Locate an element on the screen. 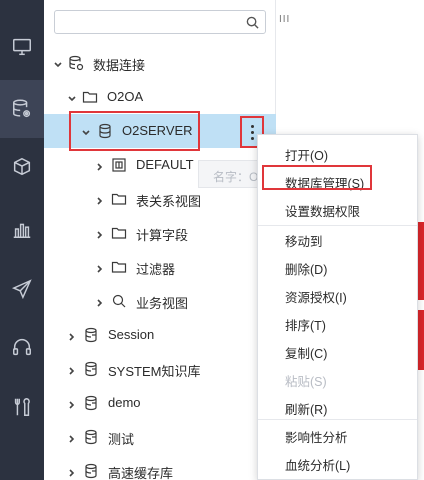  menu-item-lineage-analysis: 血统分析(L) is located at coordinates (337, 463).